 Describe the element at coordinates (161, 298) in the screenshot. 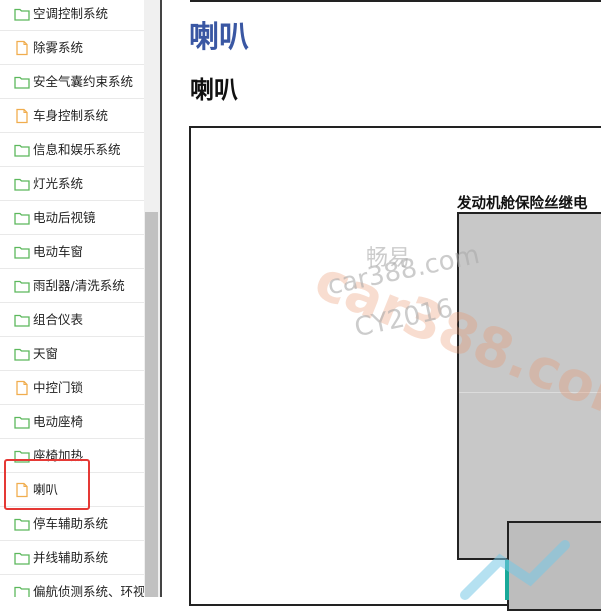

I see `pane-divider` at that location.